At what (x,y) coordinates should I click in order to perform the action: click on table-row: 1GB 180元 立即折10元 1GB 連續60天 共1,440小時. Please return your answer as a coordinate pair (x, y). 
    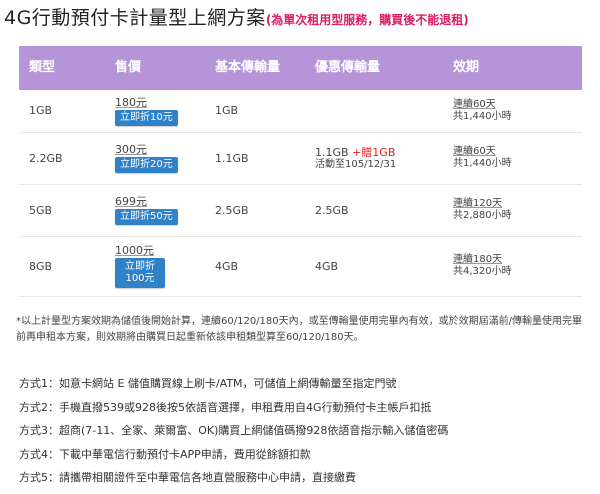
    Looking at the image, I should click on (300, 111).